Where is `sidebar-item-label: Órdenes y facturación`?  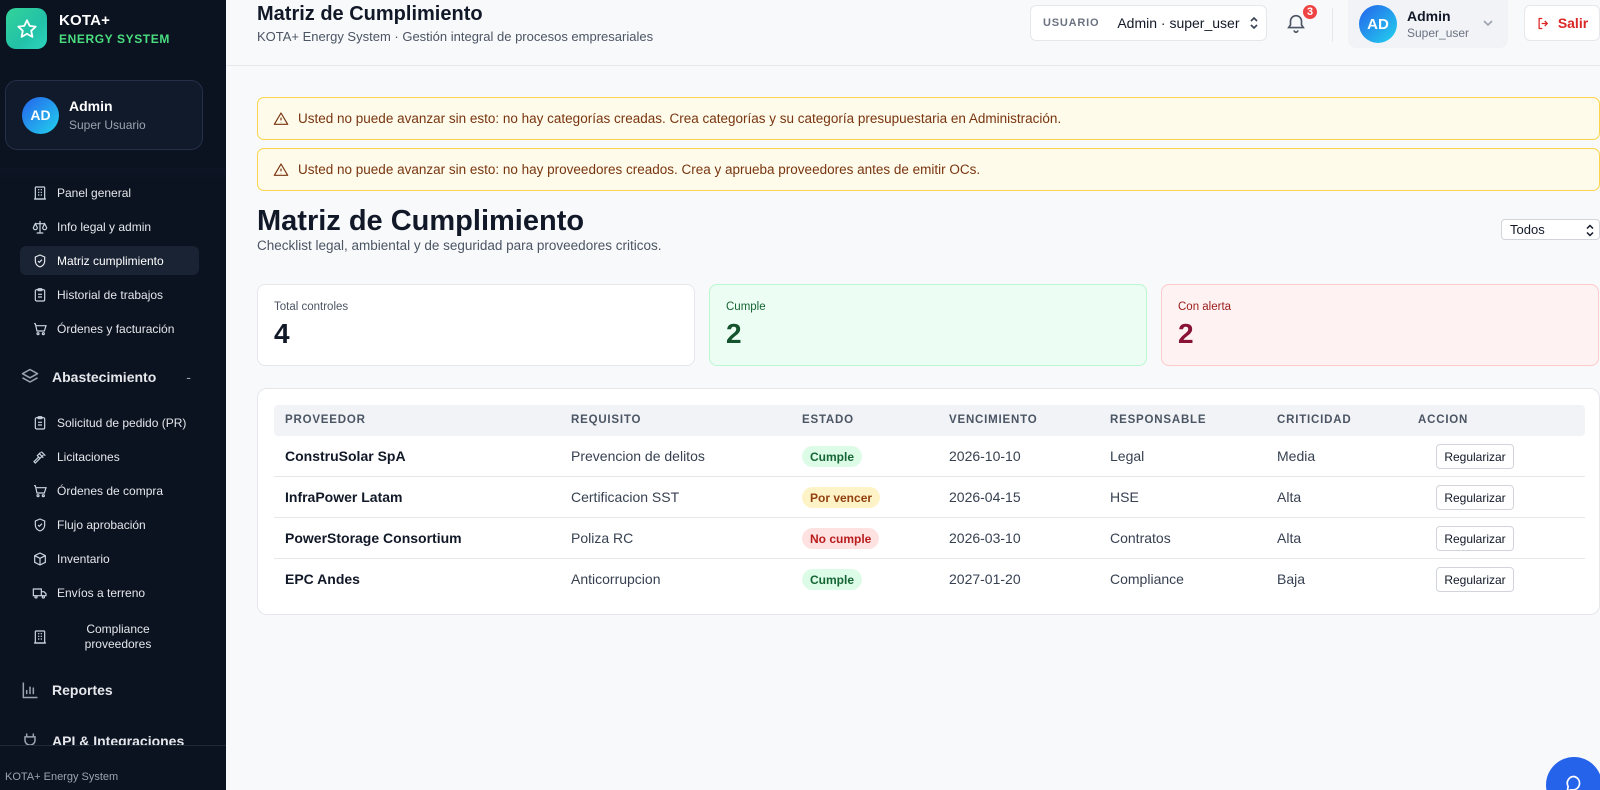
sidebar-item-label: Órdenes y facturación is located at coordinates (116, 328).